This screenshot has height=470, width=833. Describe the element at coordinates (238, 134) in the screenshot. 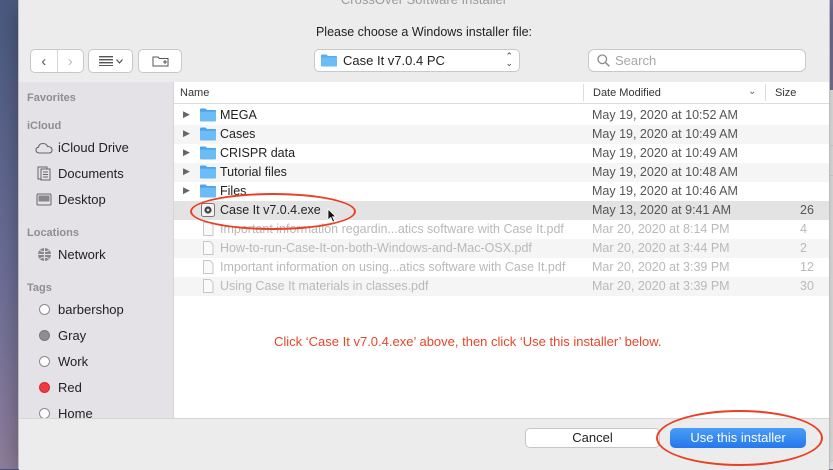

I see `file-name: Cases` at that location.